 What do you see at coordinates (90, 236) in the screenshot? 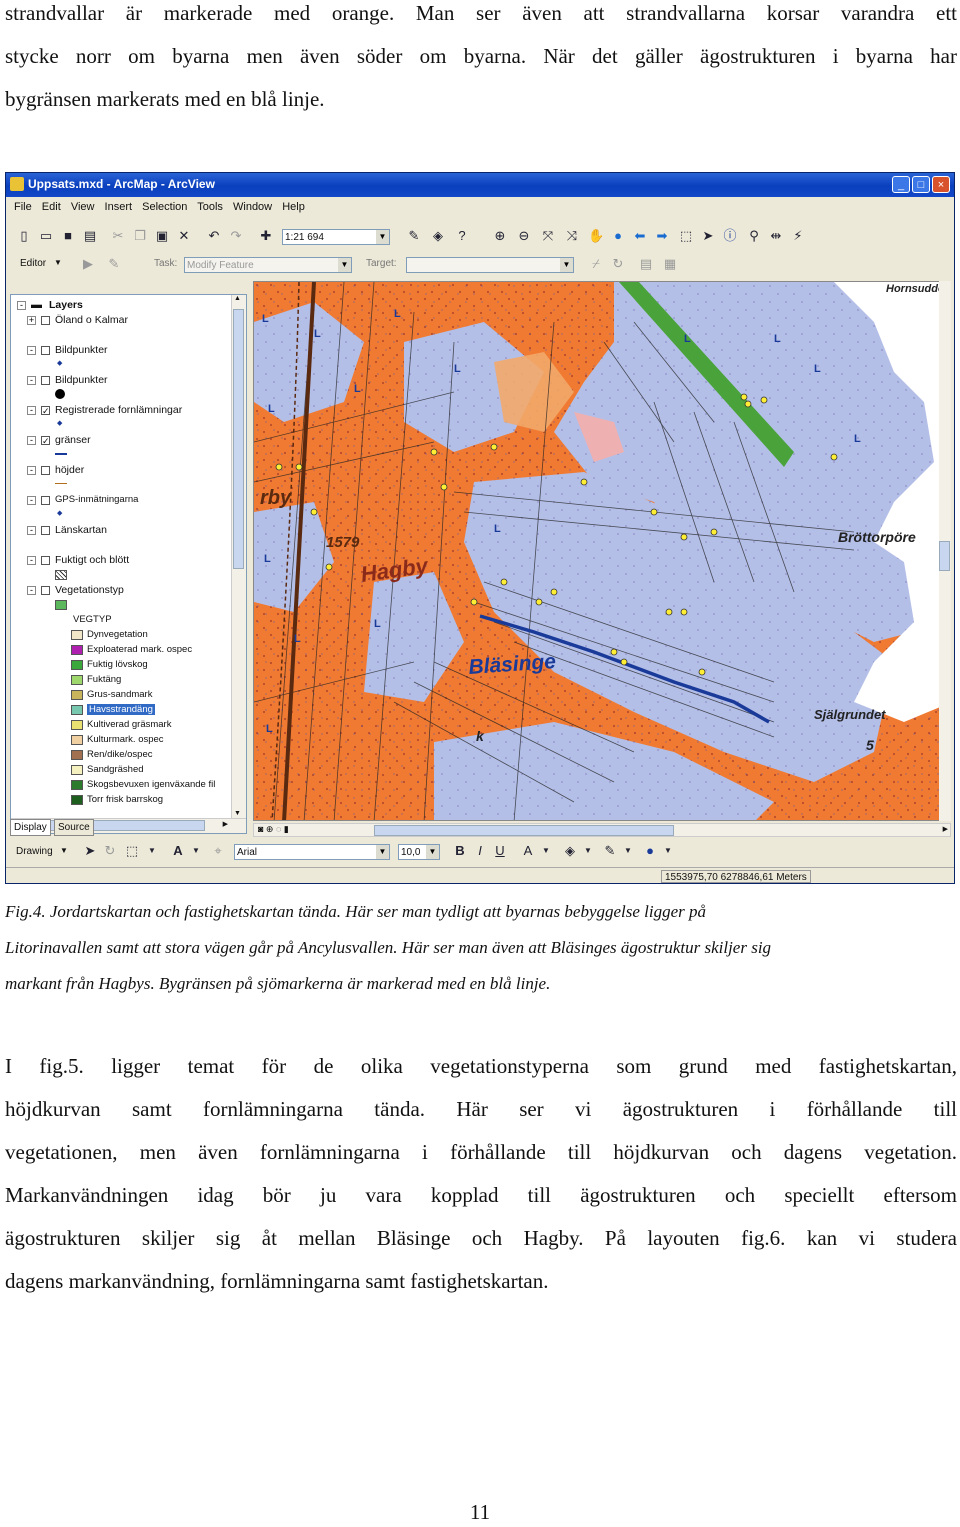
I see `print-icon: ▤` at bounding box center [90, 236].